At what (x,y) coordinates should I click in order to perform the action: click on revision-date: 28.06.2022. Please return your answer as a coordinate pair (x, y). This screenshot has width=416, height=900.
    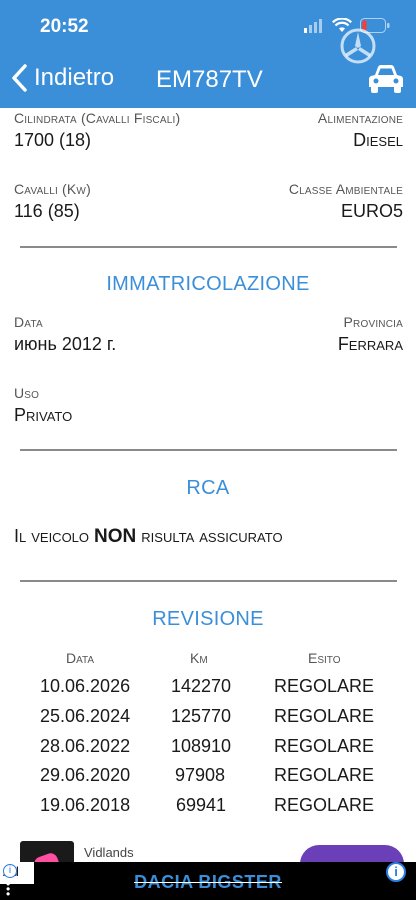
    Looking at the image, I should click on (85, 746).